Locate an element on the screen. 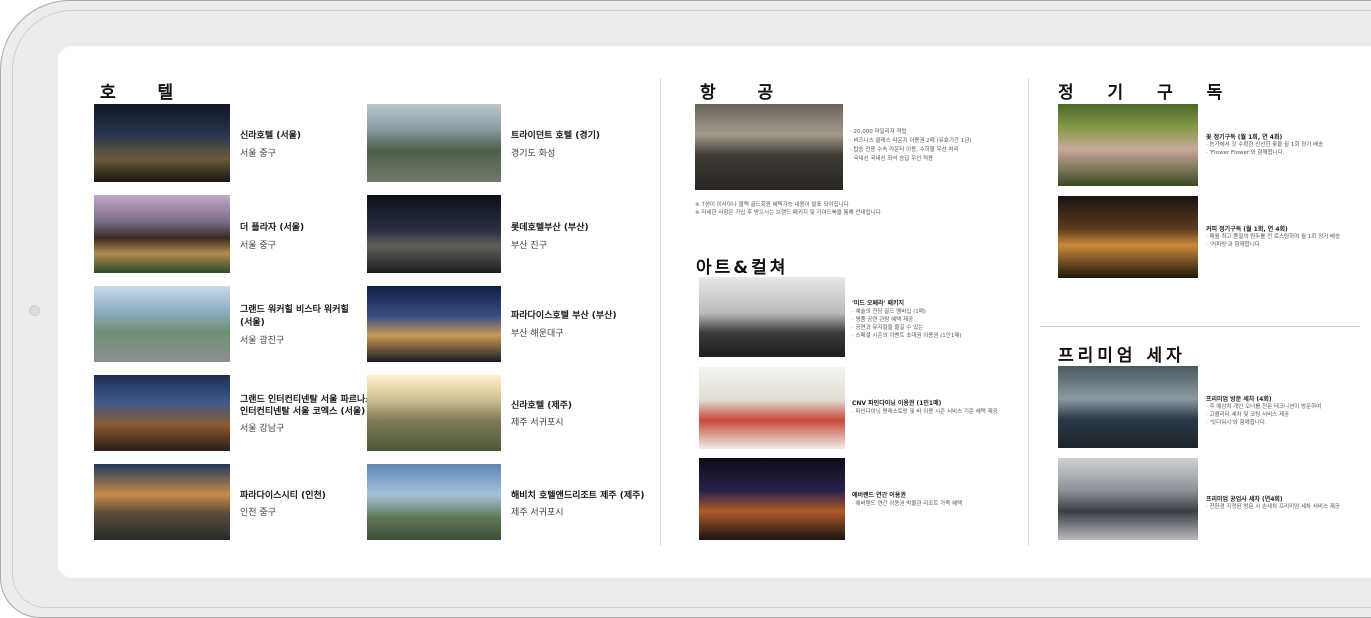 The height and width of the screenshot is (618, 1371). subscription-line: · 농가에서 갓 수확한 신선한 꽃을 월 1회 정기 배송 is located at coordinates (1265, 145).